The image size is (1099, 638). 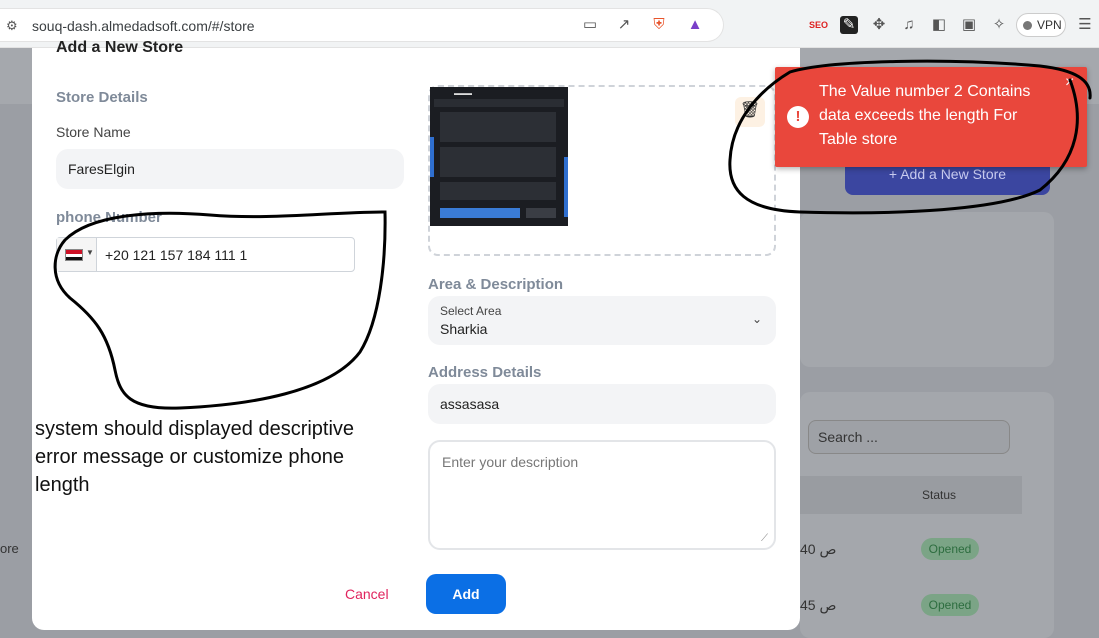 I want to click on phone-input: ▼ +20 121 157 184 111 1, so click(x=205, y=254).